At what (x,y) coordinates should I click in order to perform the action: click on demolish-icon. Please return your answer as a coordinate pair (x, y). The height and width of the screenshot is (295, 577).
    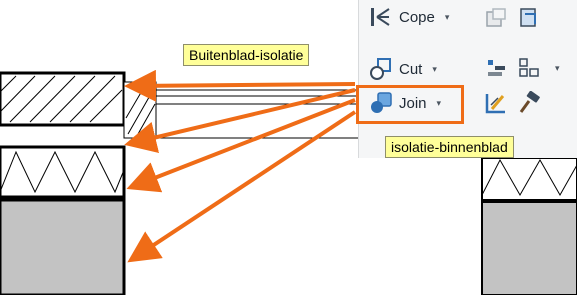
    Looking at the image, I should click on (529, 103).